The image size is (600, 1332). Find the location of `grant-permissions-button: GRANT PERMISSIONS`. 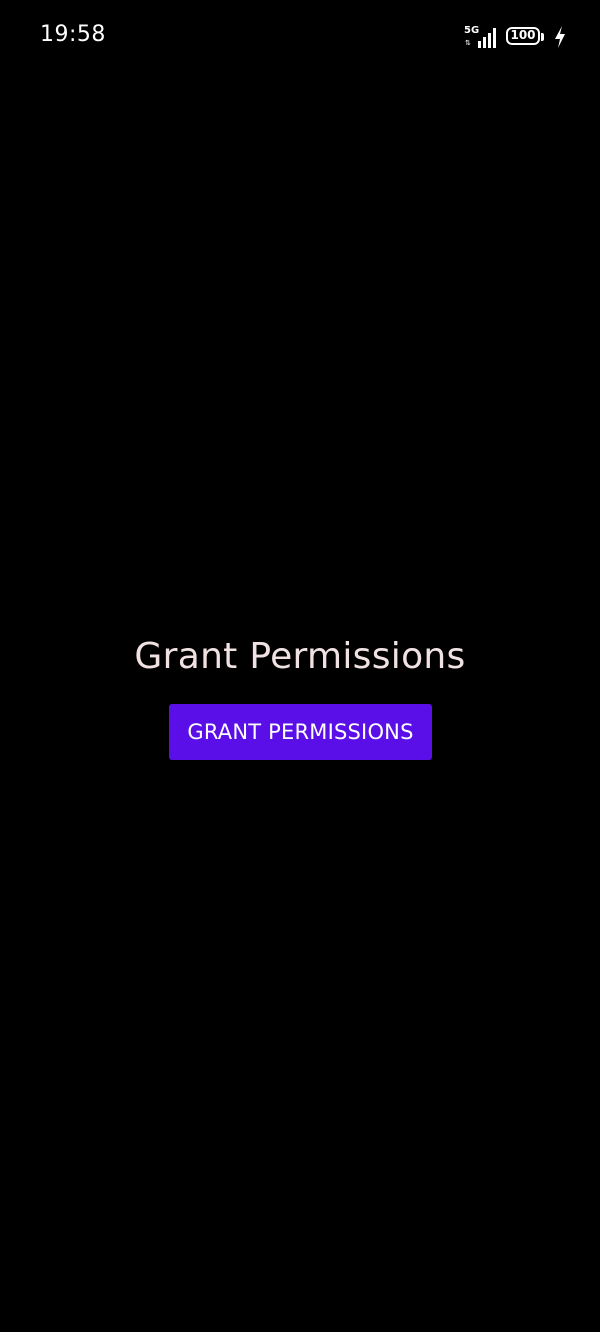

grant-permissions-button: GRANT PERMISSIONS is located at coordinates (300, 732).